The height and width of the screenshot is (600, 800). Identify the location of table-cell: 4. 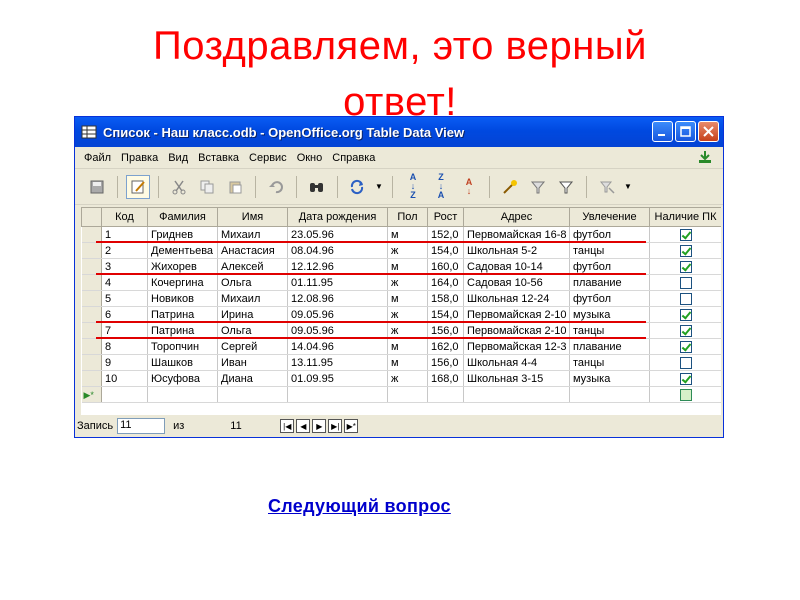
(124, 282).